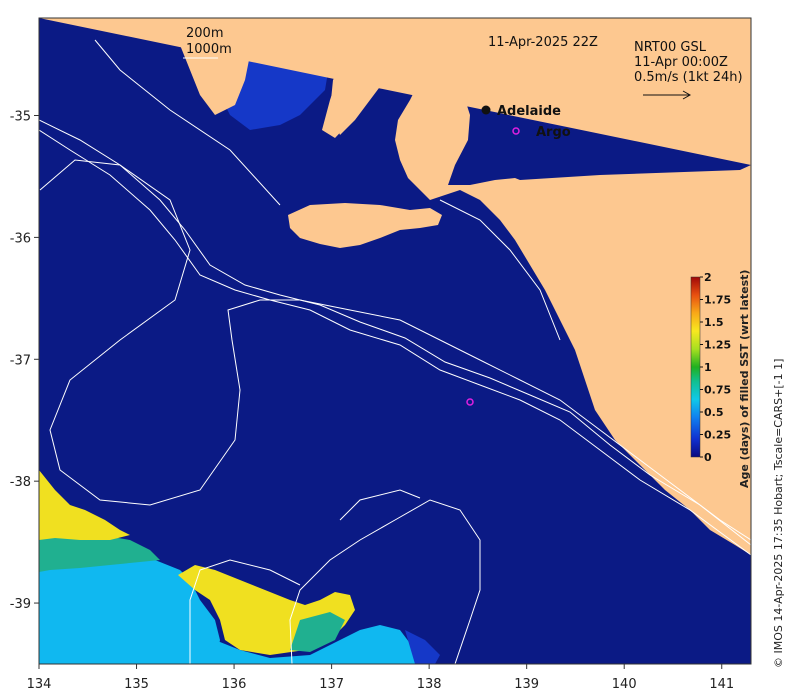 This screenshot has height=700, width=792. What do you see at coordinates (714, 412) in the screenshot?
I see `colorbar-tick-label: 0.5` at bounding box center [714, 412].